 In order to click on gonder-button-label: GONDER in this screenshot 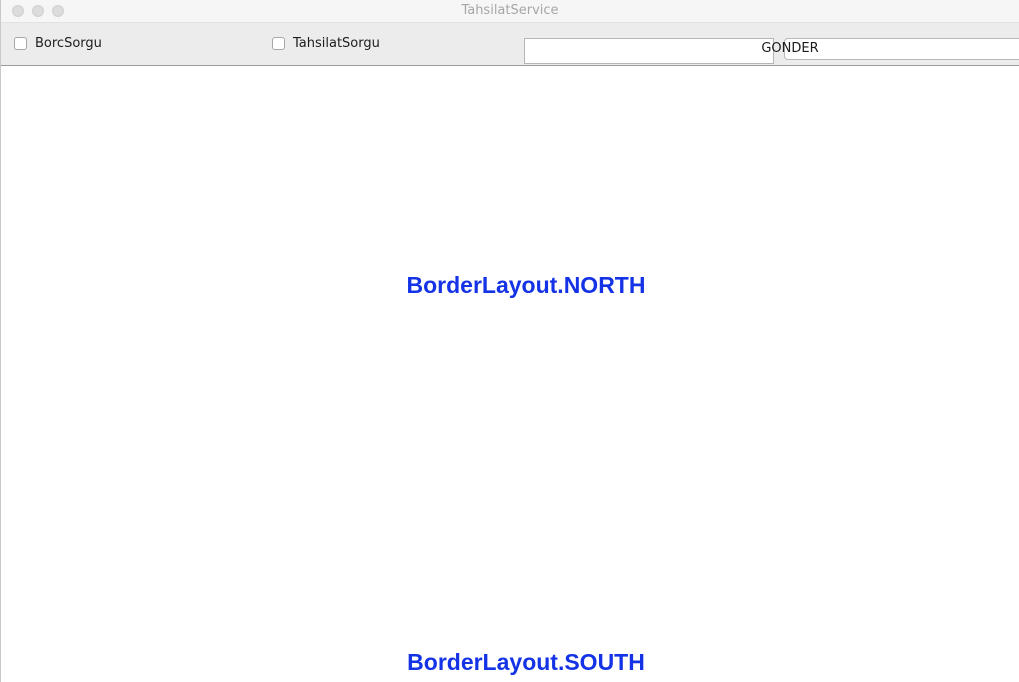, I will do `click(790, 48)`.